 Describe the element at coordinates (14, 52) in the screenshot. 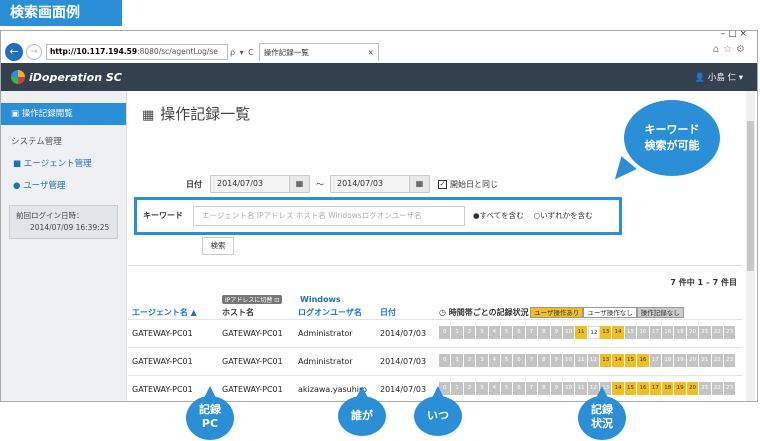

I see `back-button: ←` at that location.